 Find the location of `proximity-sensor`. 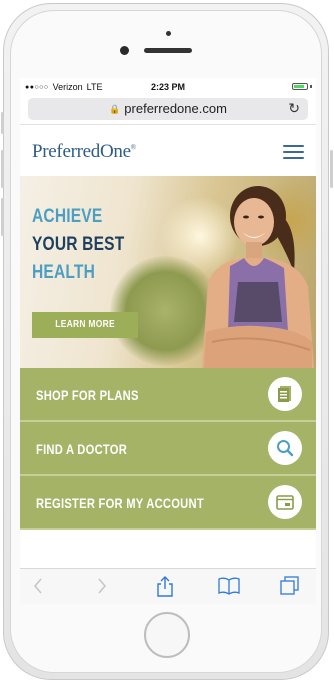

proximity-sensor is located at coordinates (168, 33).